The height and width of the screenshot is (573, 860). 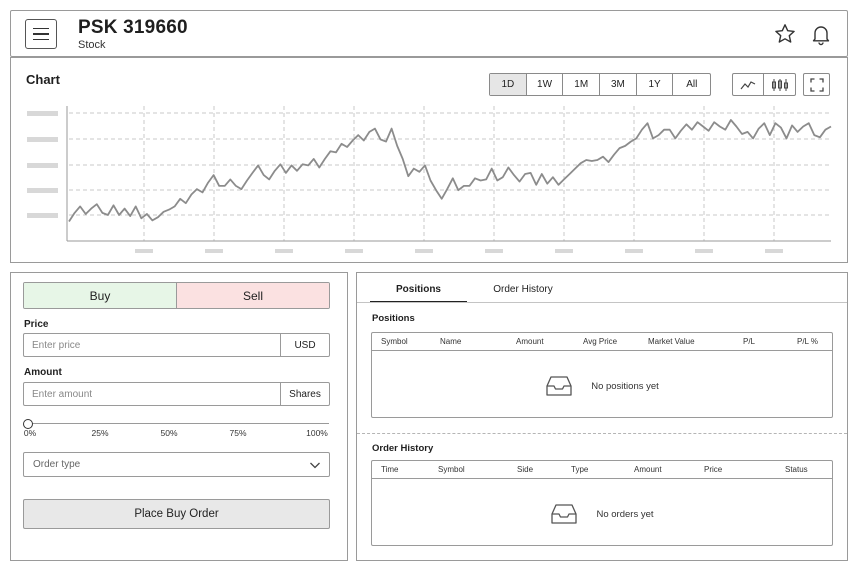 What do you see at coordinates (749, 341) in the screenshot?
I see `column-header: P/L` at bounding box center [749, 341].